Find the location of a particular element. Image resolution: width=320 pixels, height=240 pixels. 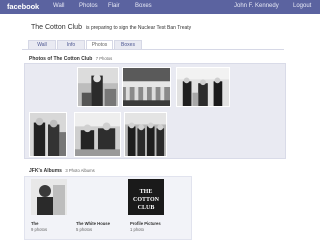

profile-tabs: Wall Info Photos Boxes is located at coordinates (85, 44).